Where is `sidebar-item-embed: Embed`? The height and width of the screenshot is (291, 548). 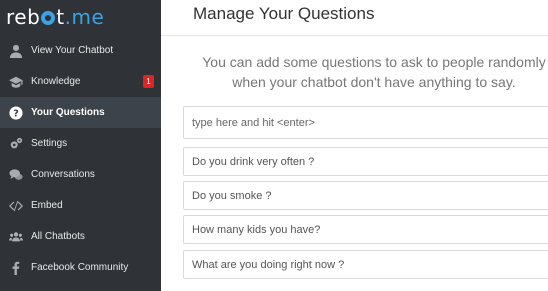
sidebar-item-embed: Embed is located at coordinates (80, 205).